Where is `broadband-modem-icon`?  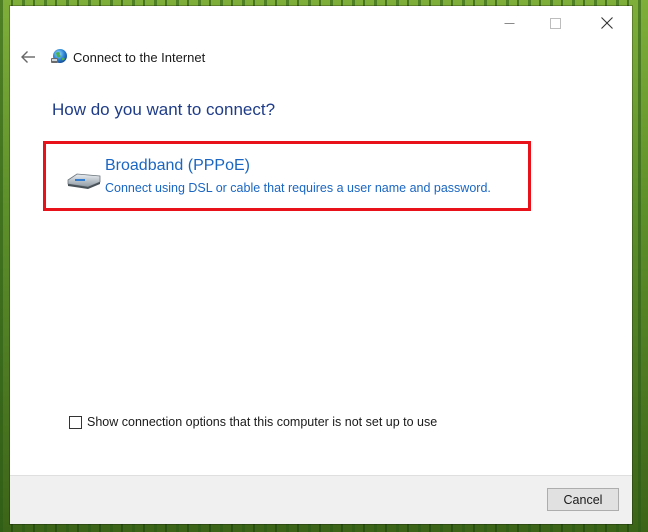 broadband-modem-icon is located at coordinates (84, 181).